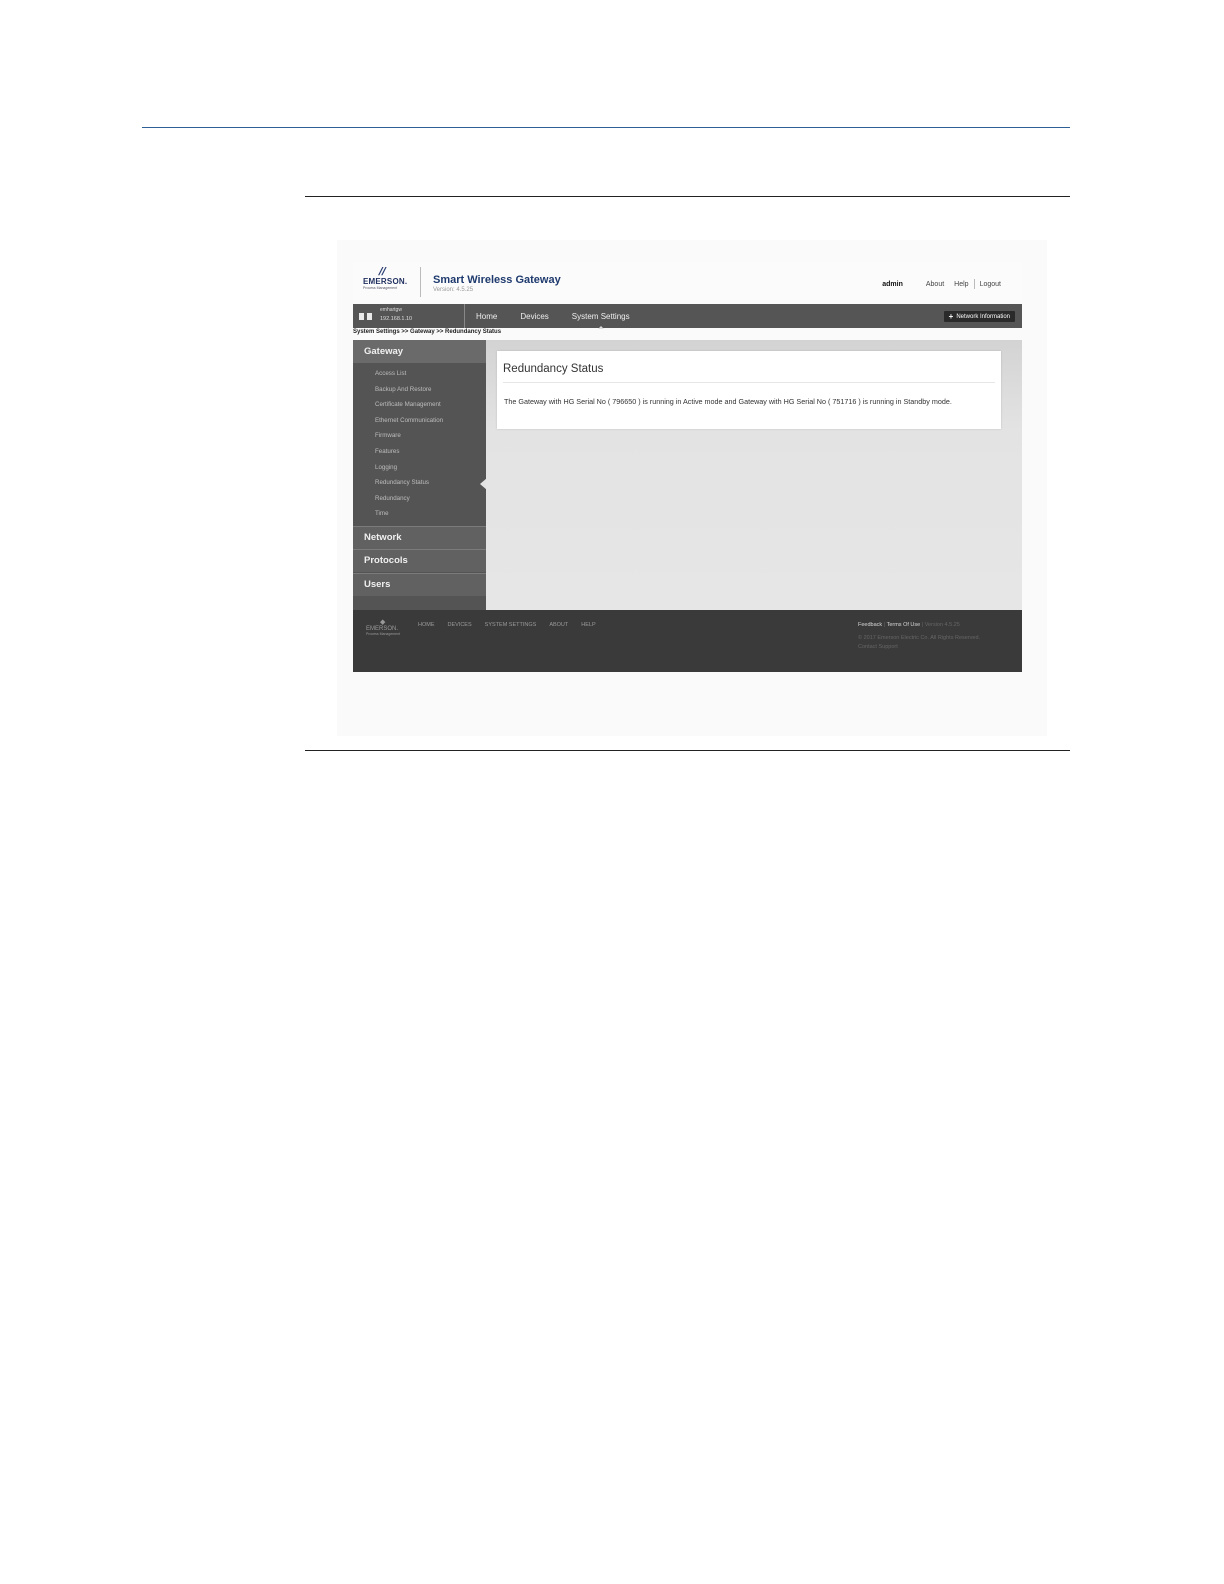  Describe the element at coordinates (870, 625) in the screenshot. I see `feedback-link: Feedback` at that location.